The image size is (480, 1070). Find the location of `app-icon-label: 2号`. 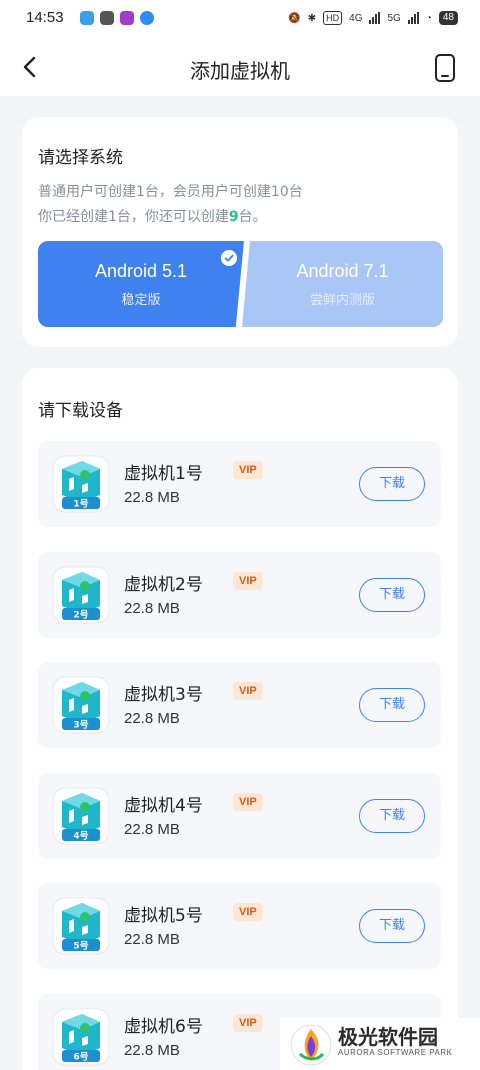

app-icon-label: 2号 is located at coordinates (80, 614).